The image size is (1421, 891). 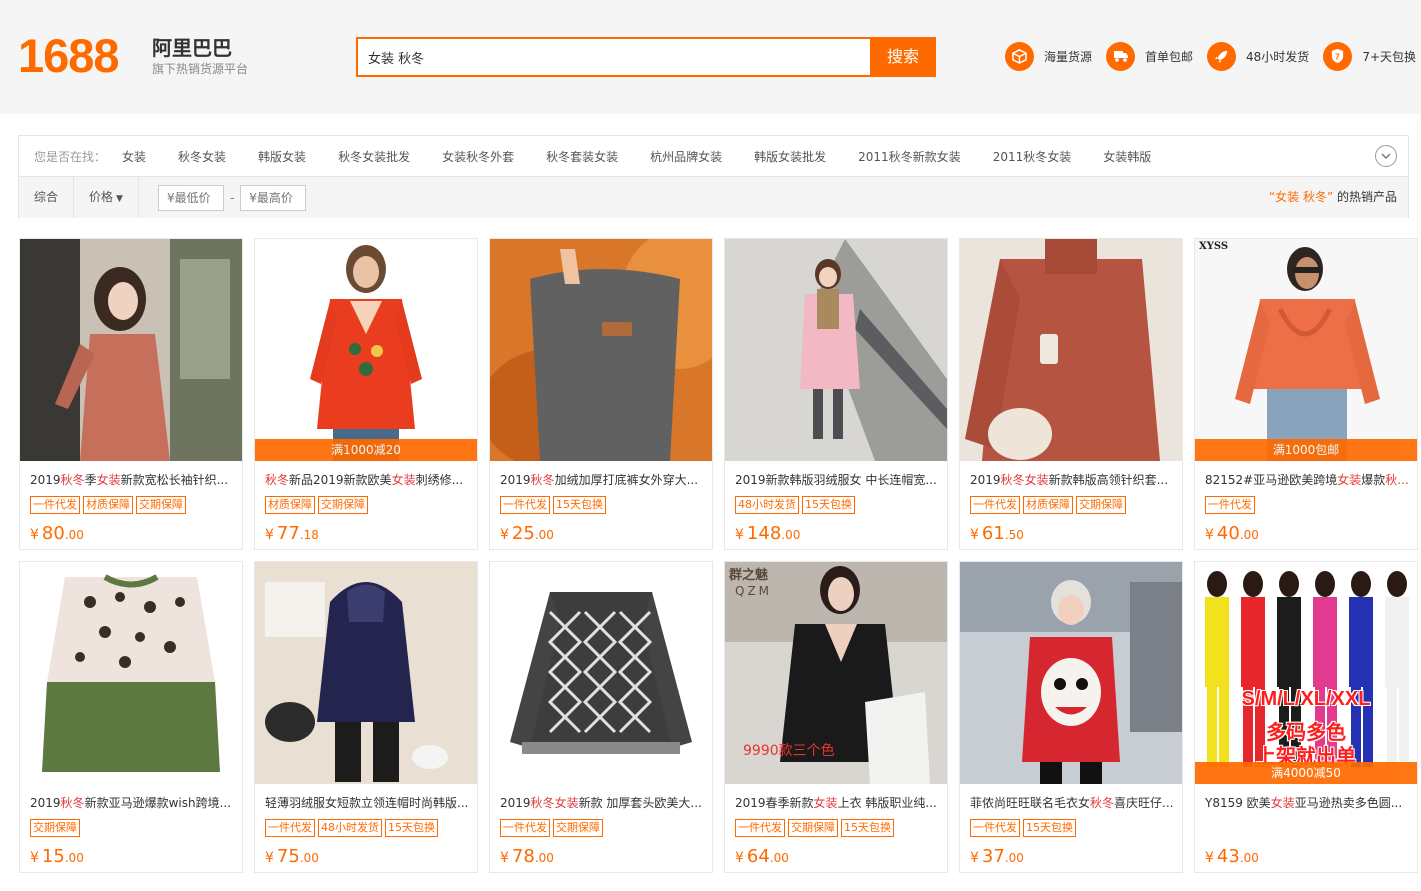 What do you see at coordinates (754, 591) in the screenshot?
I see `brand-sub: QZM` at bounding box center [754, 591].